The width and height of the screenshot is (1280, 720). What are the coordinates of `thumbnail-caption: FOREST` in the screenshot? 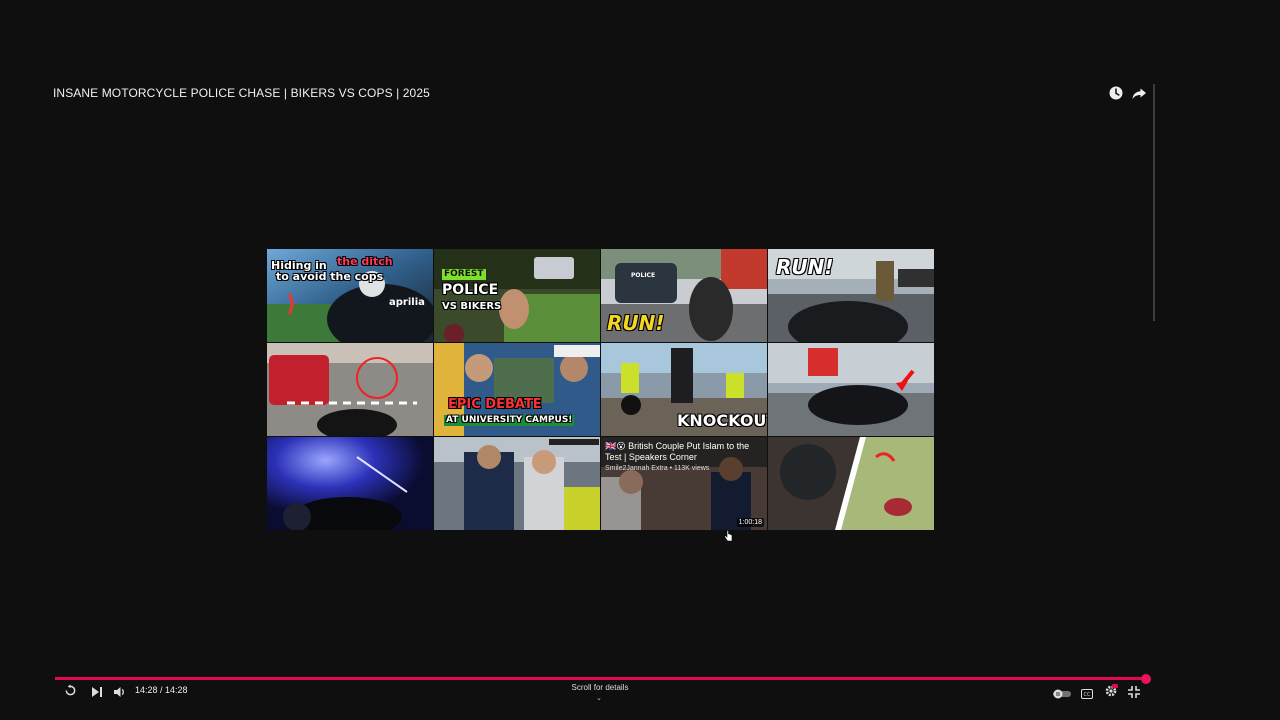 It's located at (464, 274).